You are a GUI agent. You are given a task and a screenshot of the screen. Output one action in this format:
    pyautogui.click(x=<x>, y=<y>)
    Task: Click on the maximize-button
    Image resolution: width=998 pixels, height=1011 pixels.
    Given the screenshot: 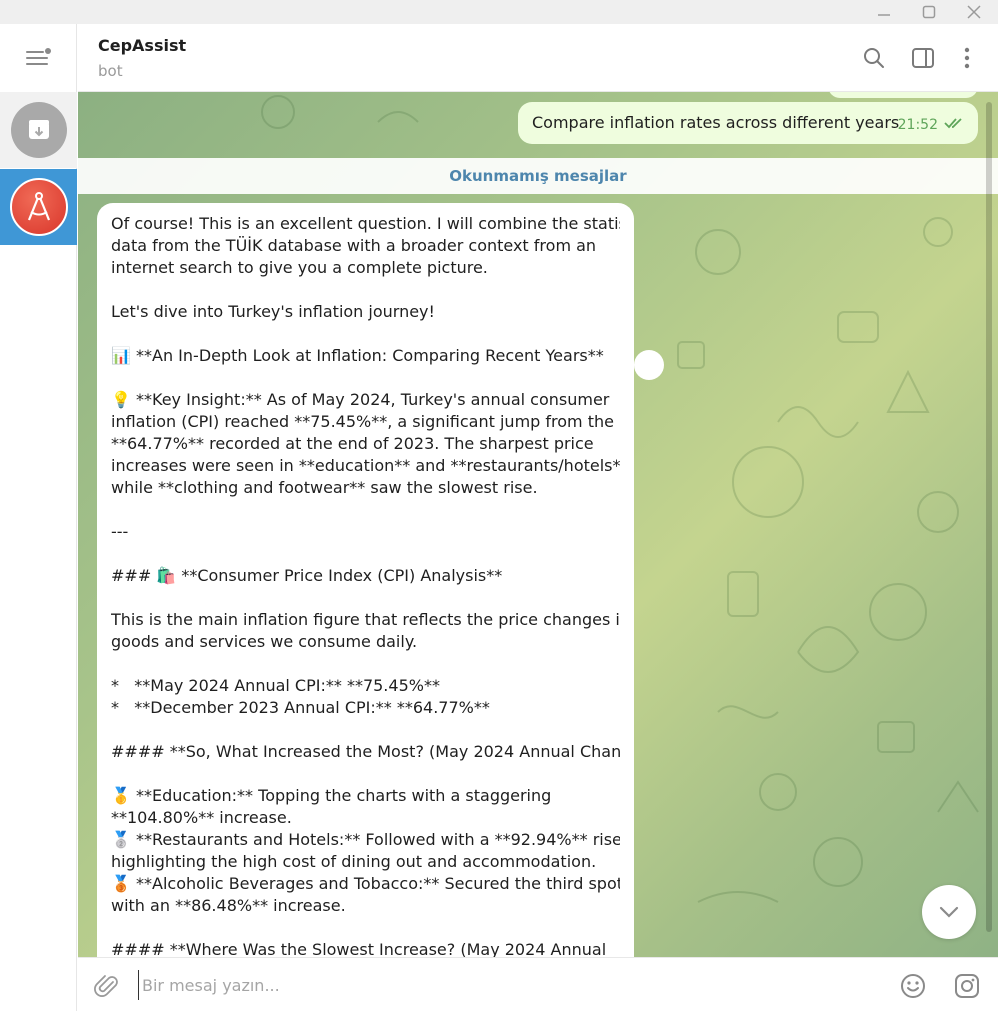 What is the action you would take?
    pyautogui.click(x=929, y=12)
    